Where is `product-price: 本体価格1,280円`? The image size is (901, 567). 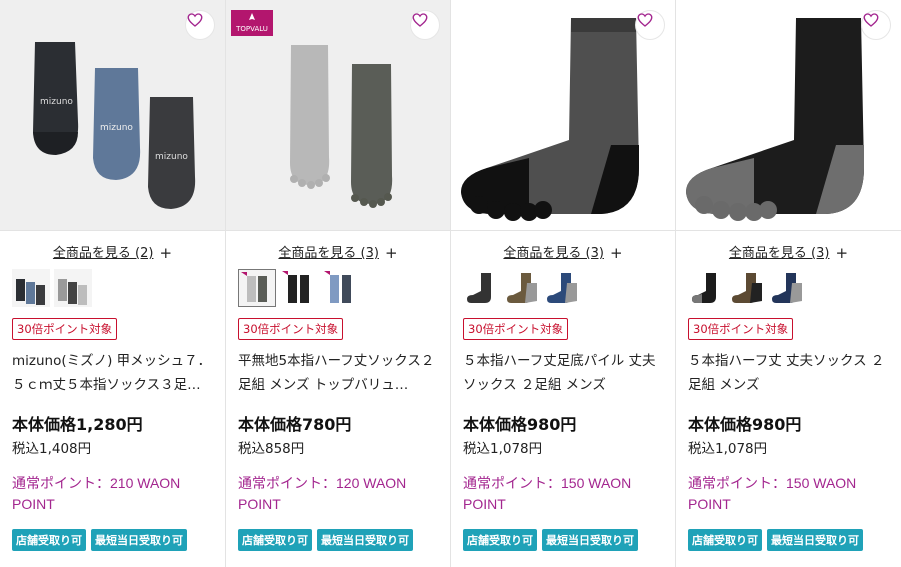 product-price: 本体価格1,280円 is located at coordinates (77, 424).